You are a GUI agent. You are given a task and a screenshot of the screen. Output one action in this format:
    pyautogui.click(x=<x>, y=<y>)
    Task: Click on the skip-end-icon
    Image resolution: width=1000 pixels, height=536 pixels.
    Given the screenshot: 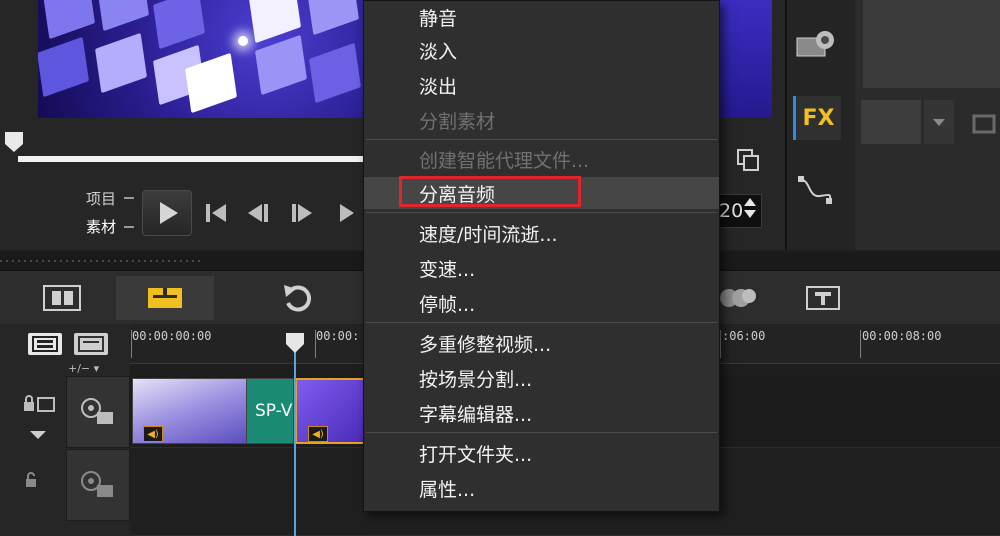 What is the action you would take?
    pyautogui.click(x=347, y=213)
    